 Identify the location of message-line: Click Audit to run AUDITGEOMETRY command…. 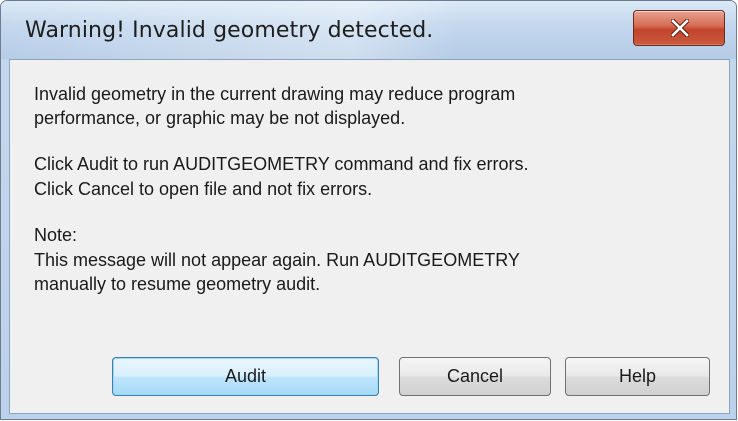
(281, 164).